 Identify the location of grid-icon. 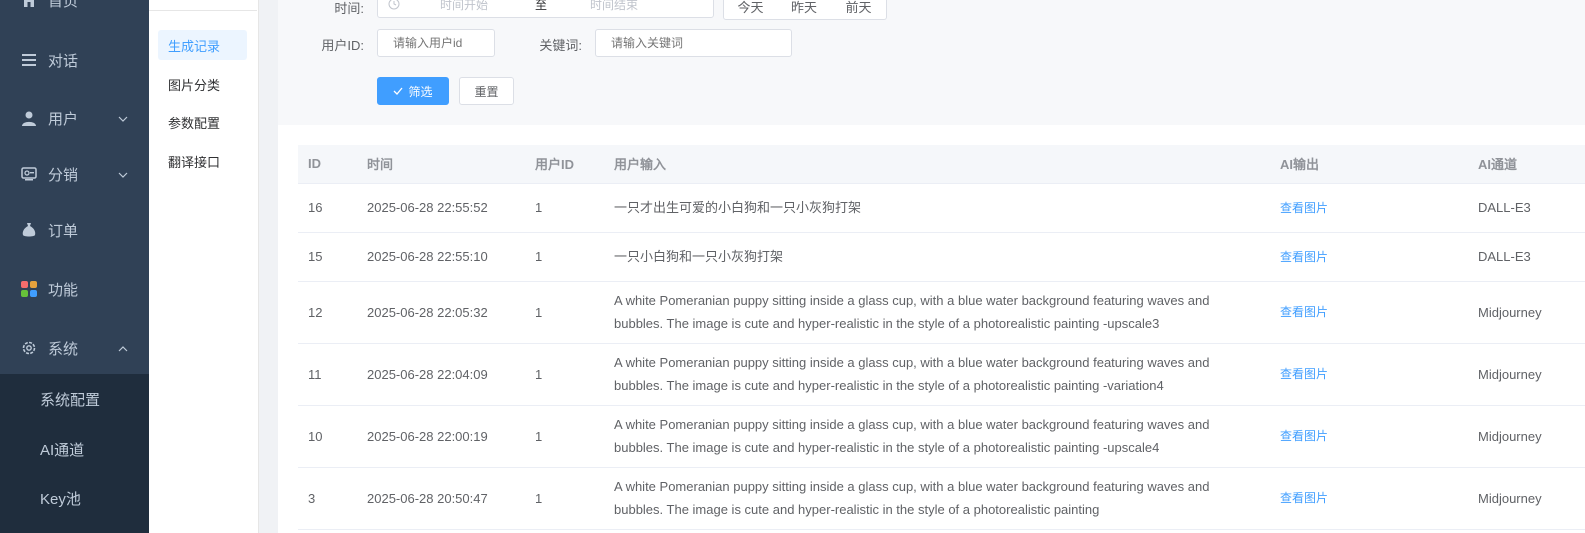
(29, 289).